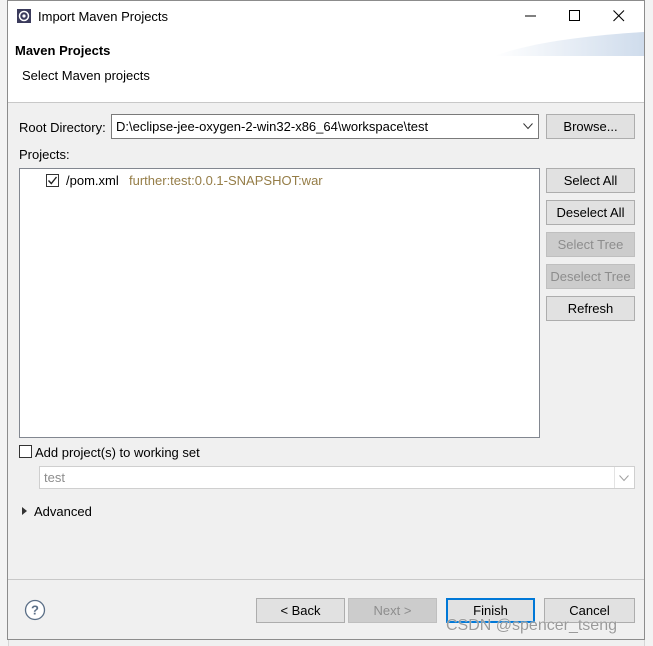 This screenshot has width=653, height=646. I want to click on working-set-label: Add project(s) to working set, so click(117, 452).